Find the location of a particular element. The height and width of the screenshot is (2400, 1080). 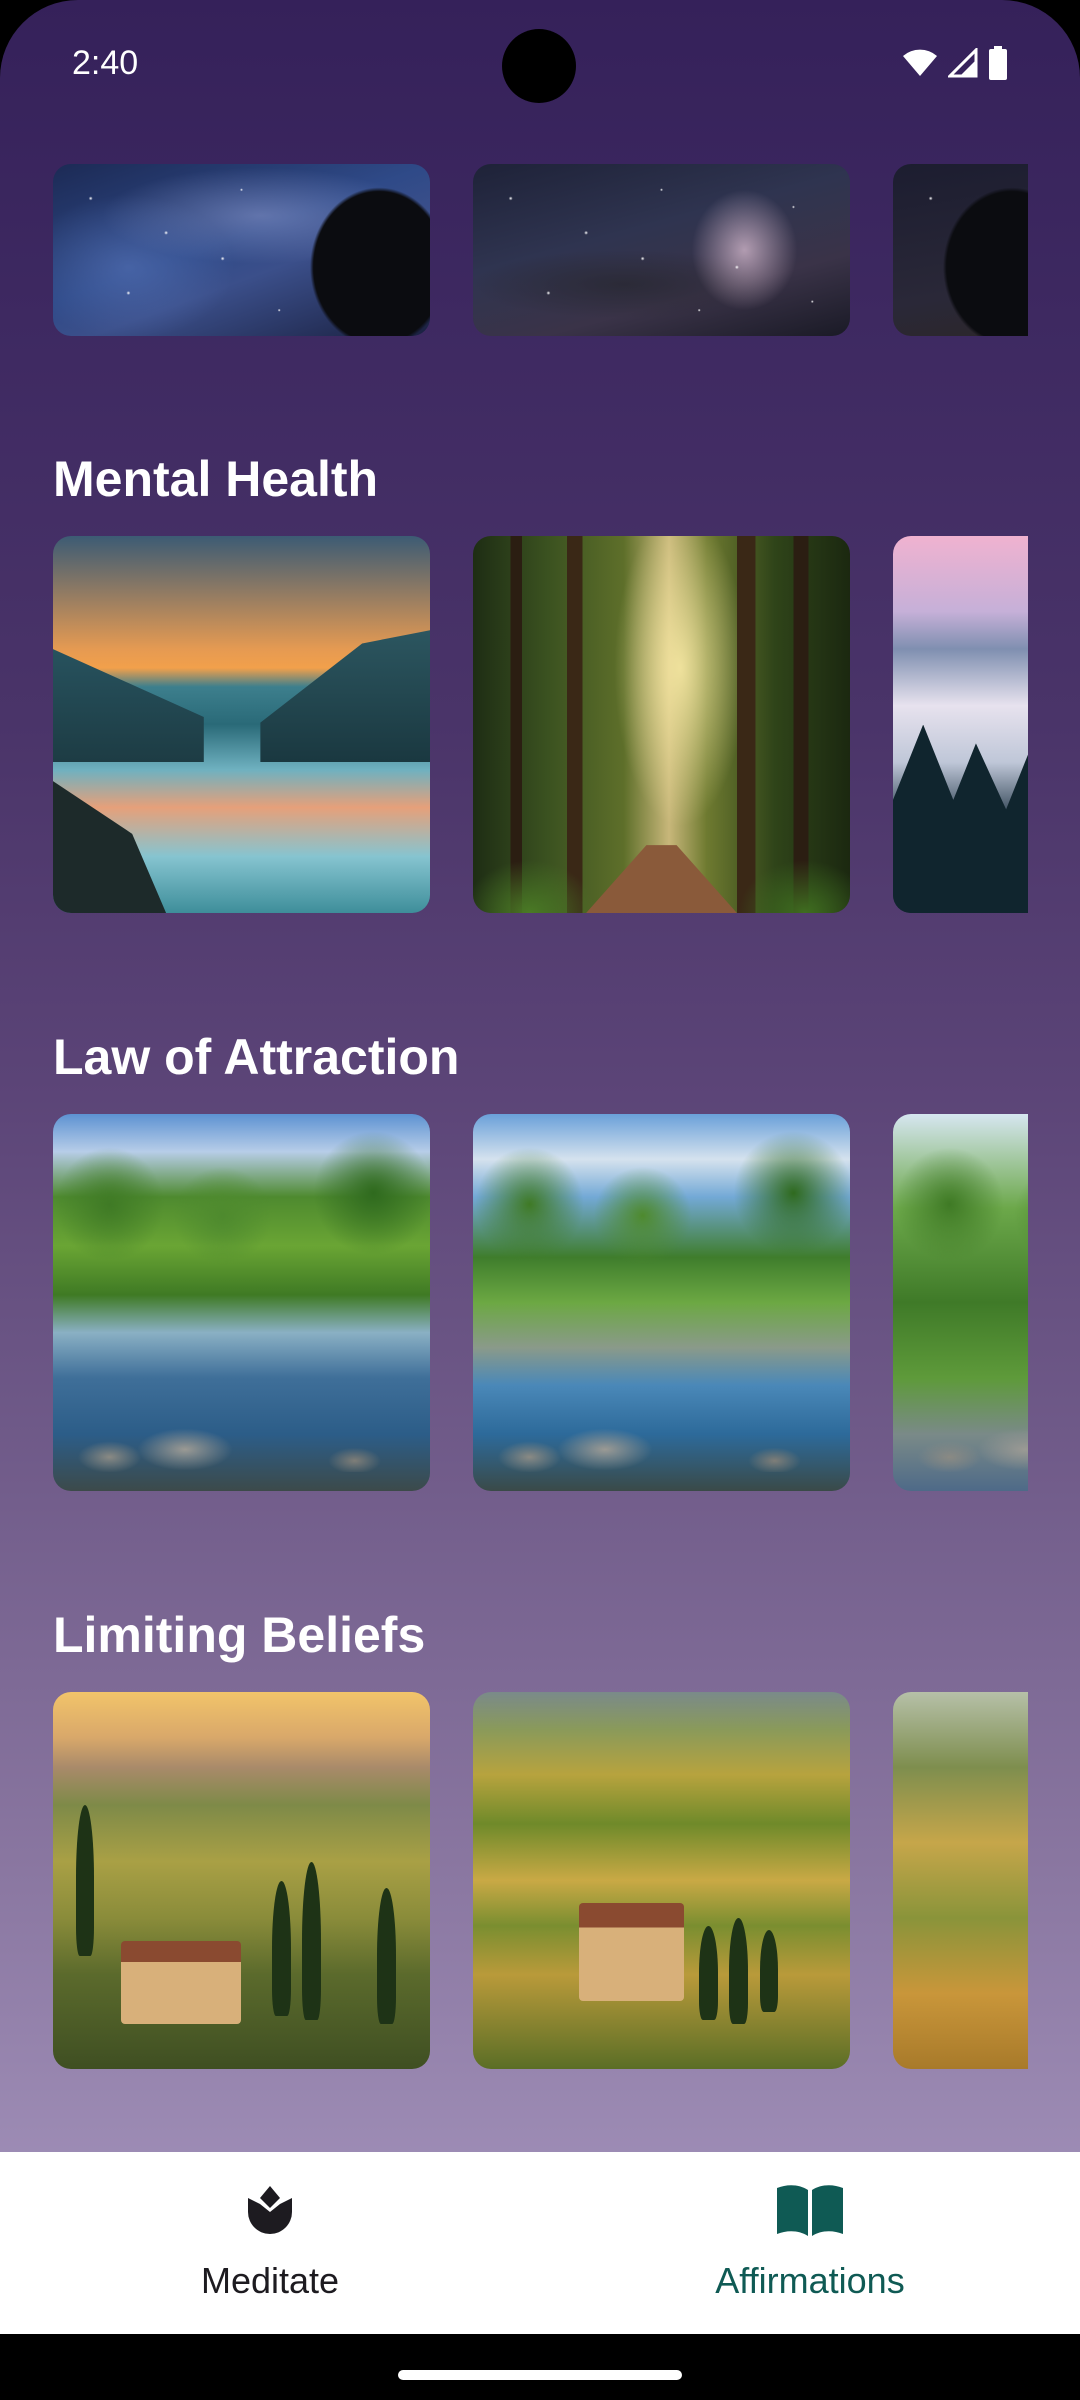

carousel-law-of-attraction is located at coordinates (540, 1302).